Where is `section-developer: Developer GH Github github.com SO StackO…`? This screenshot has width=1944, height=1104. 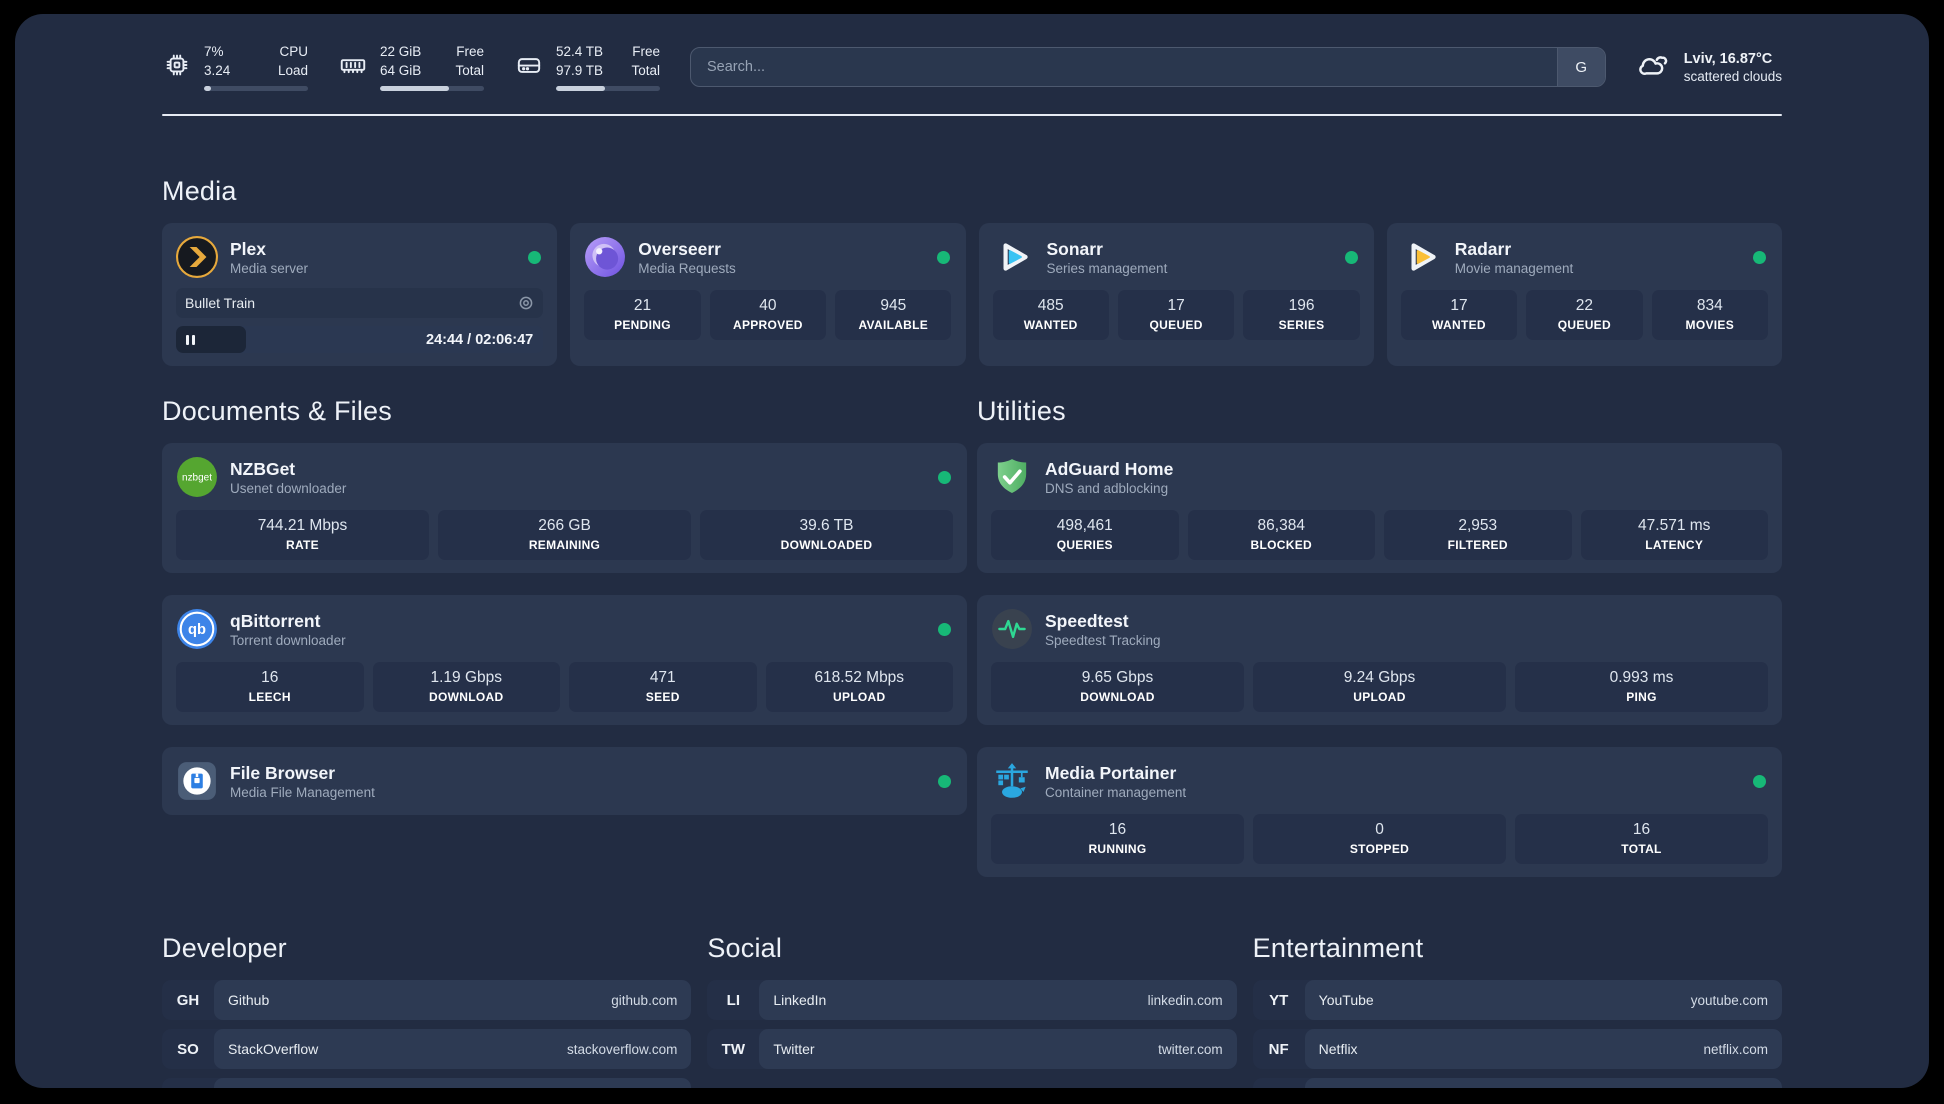 section-developer: Developer GH Github github.com SO StackO… is located at coordinates (427, 1010).